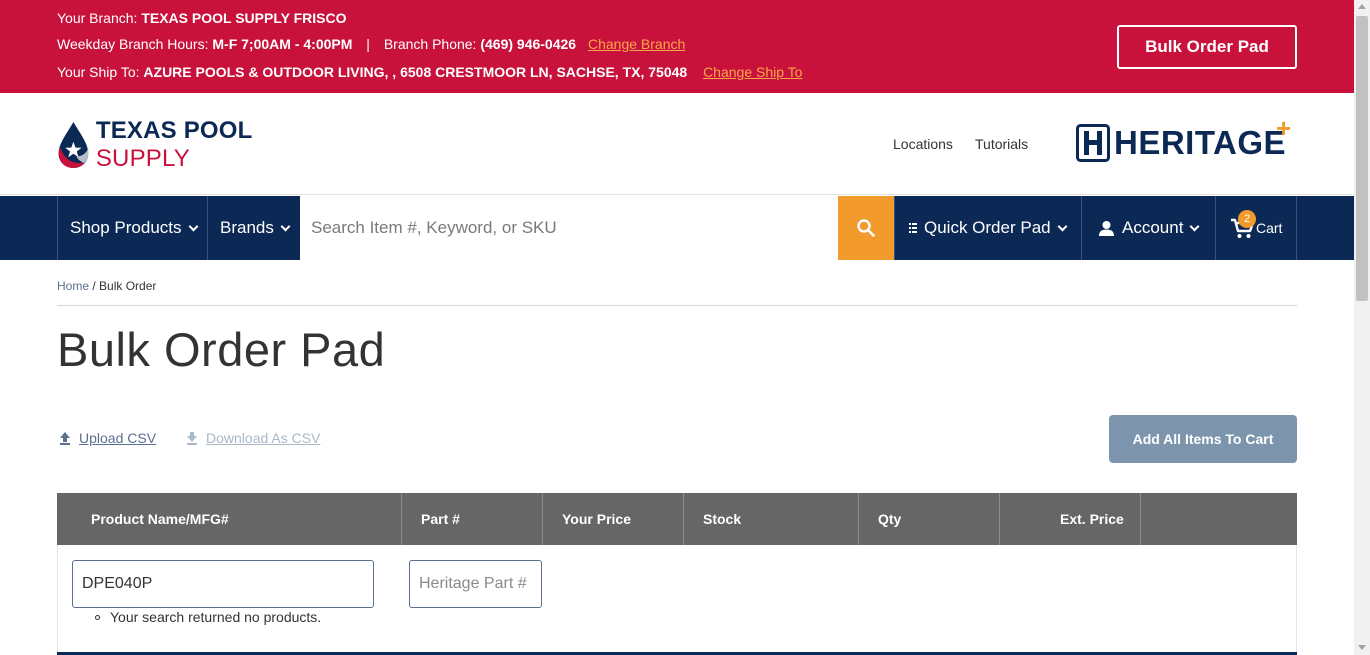  I want to click on add-all-to-cart-button: Add All Items To Cart, so click(1203, 439).